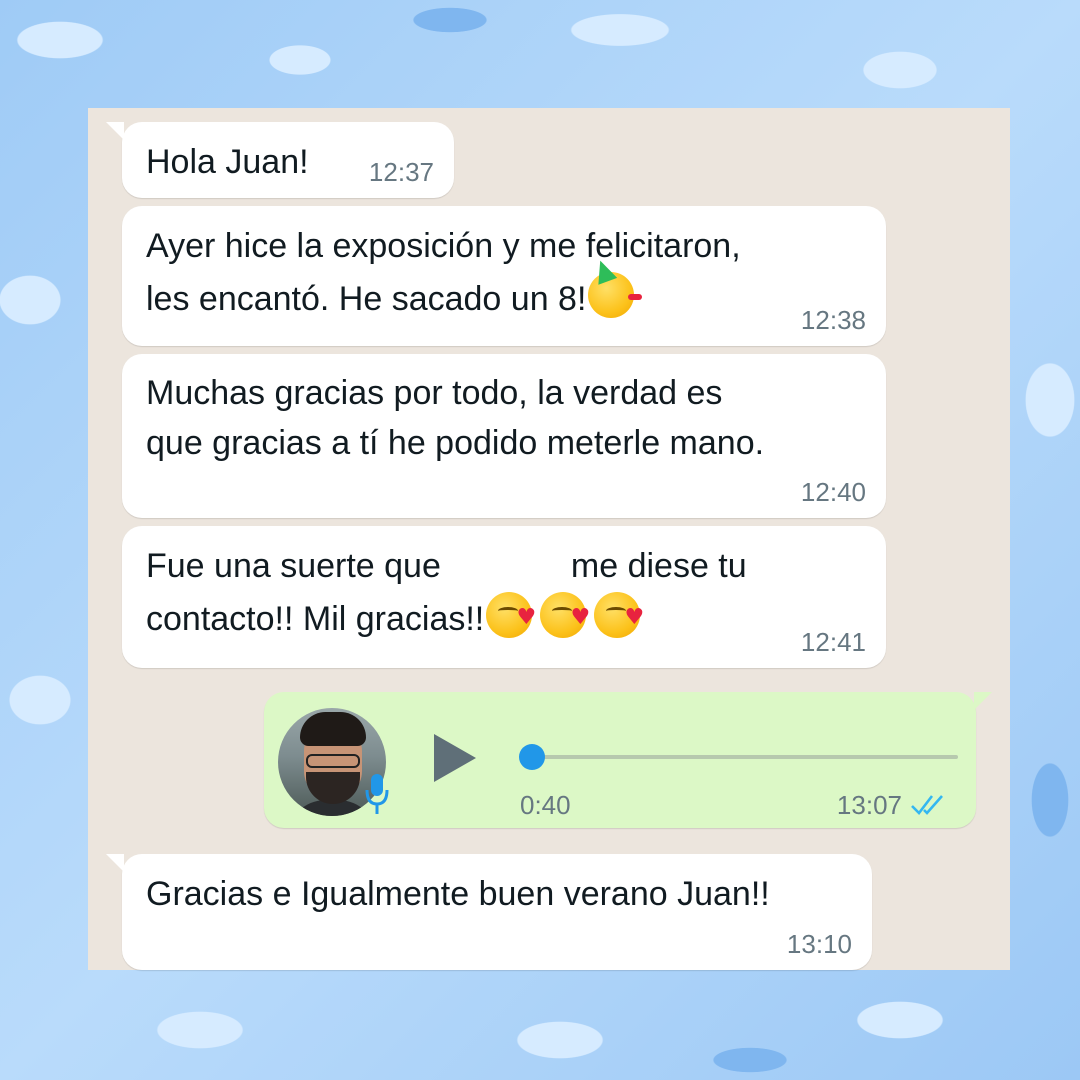 The width and height of the screenshot is (1080, 1080). What do you see at coordinates (315, 619) in the screenshot?
I see `message-text-part: contacto!! Mil gracias!!` at bounding box center [315, 619].